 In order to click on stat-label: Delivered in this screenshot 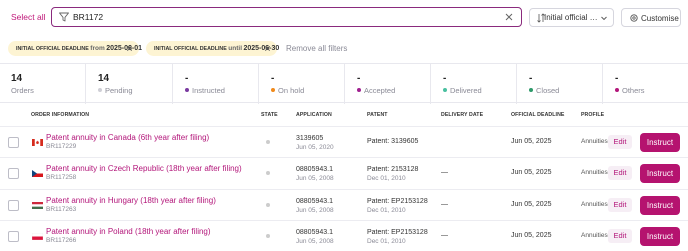, I will do `click(466, 90)`.